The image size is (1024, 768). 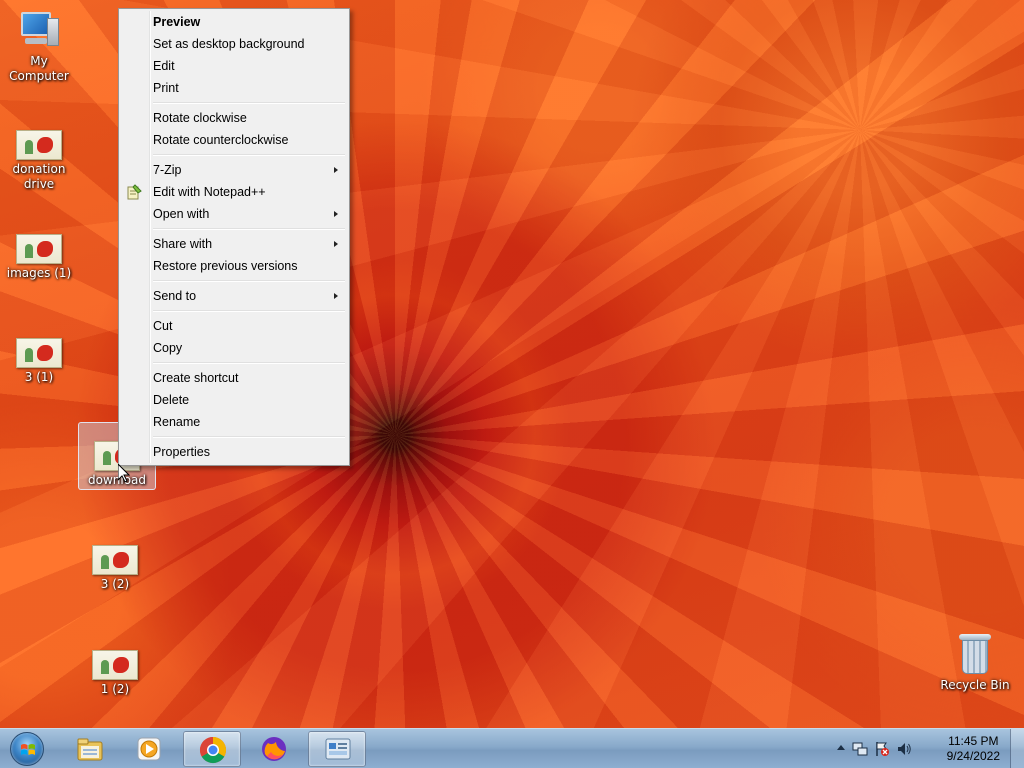 What do you see at coordinates (39, 31) in the screenshot?
I see `computer-icon` at bounding box center [39, 31].